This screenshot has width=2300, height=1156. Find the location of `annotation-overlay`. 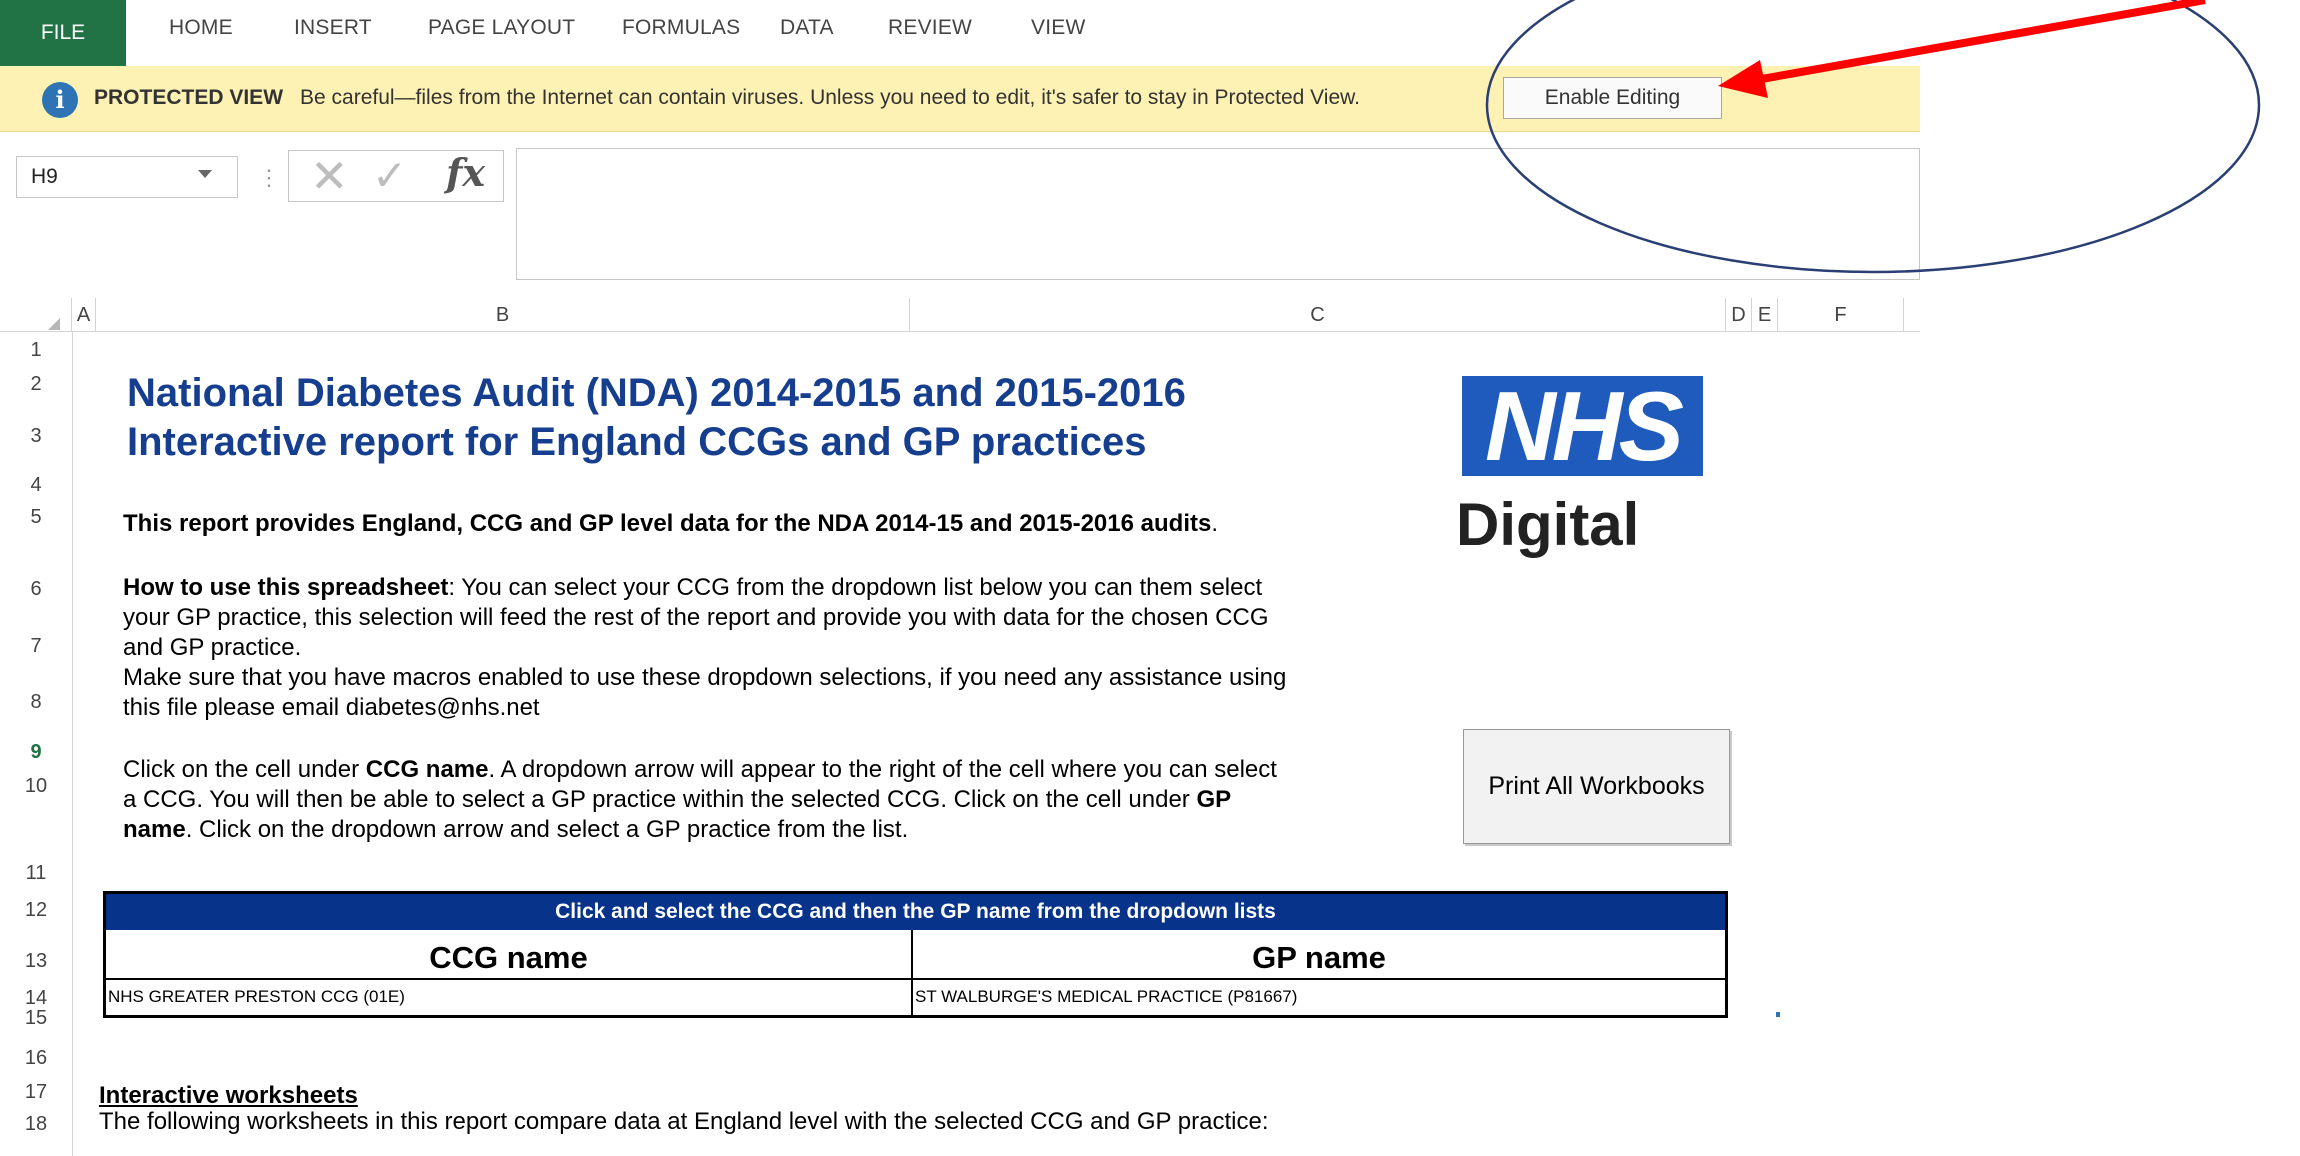

annotation-overlay is located at coordinates (1873, 137).